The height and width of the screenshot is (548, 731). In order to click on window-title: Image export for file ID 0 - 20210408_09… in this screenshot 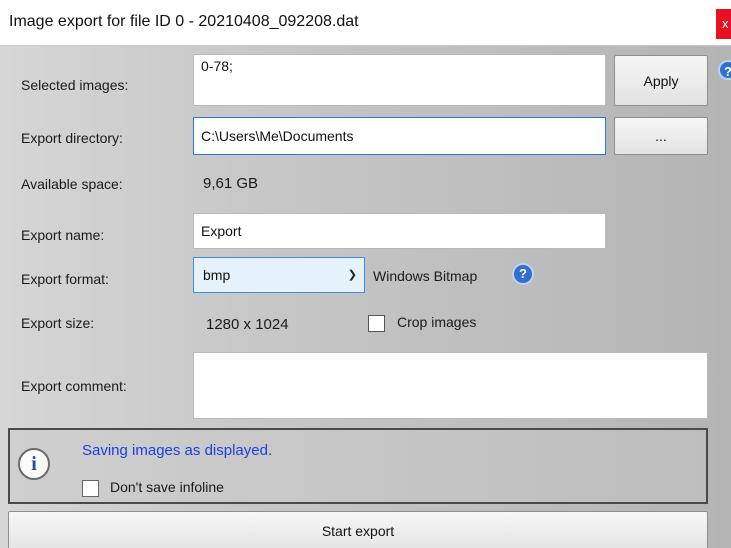, I will do `click(184, 21)`.